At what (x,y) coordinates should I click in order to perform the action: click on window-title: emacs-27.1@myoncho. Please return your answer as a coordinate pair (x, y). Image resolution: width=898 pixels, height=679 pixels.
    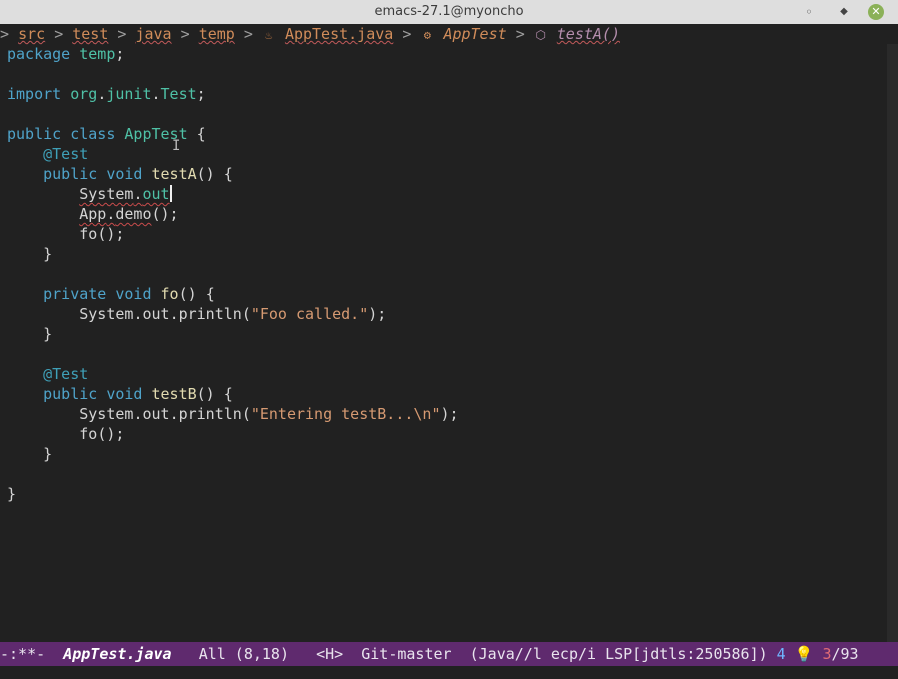
    Looking at the image, I should click on (449, 11).